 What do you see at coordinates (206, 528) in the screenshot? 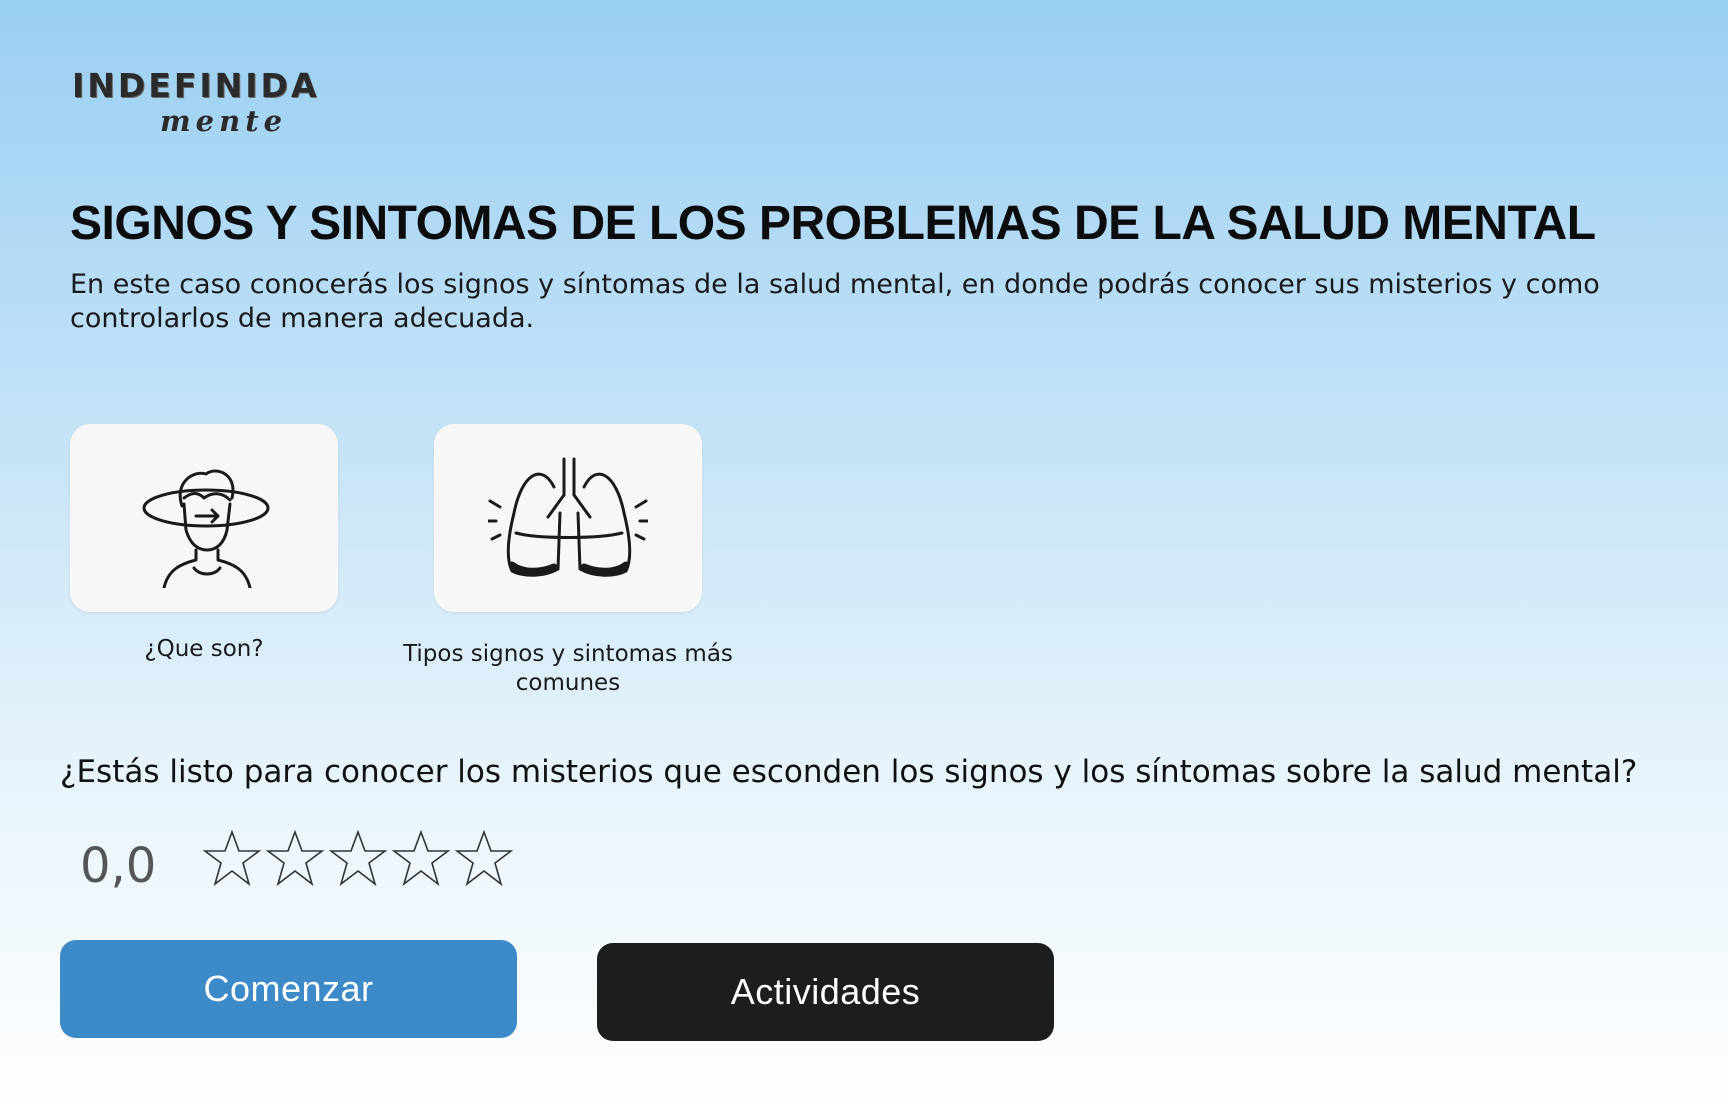
I see `person-head-rotation-icon` at bounding box center [206, 528].